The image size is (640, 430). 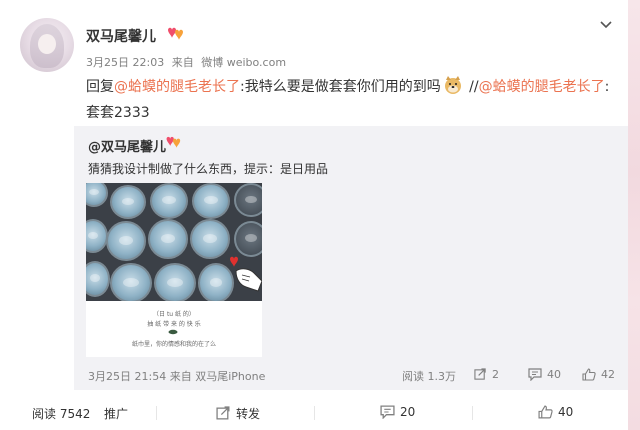 What do you see at coordinates (243, 62) in the screenshot?
I see `post-source: 微博 weibo.com` at bounding box center [243, 62].